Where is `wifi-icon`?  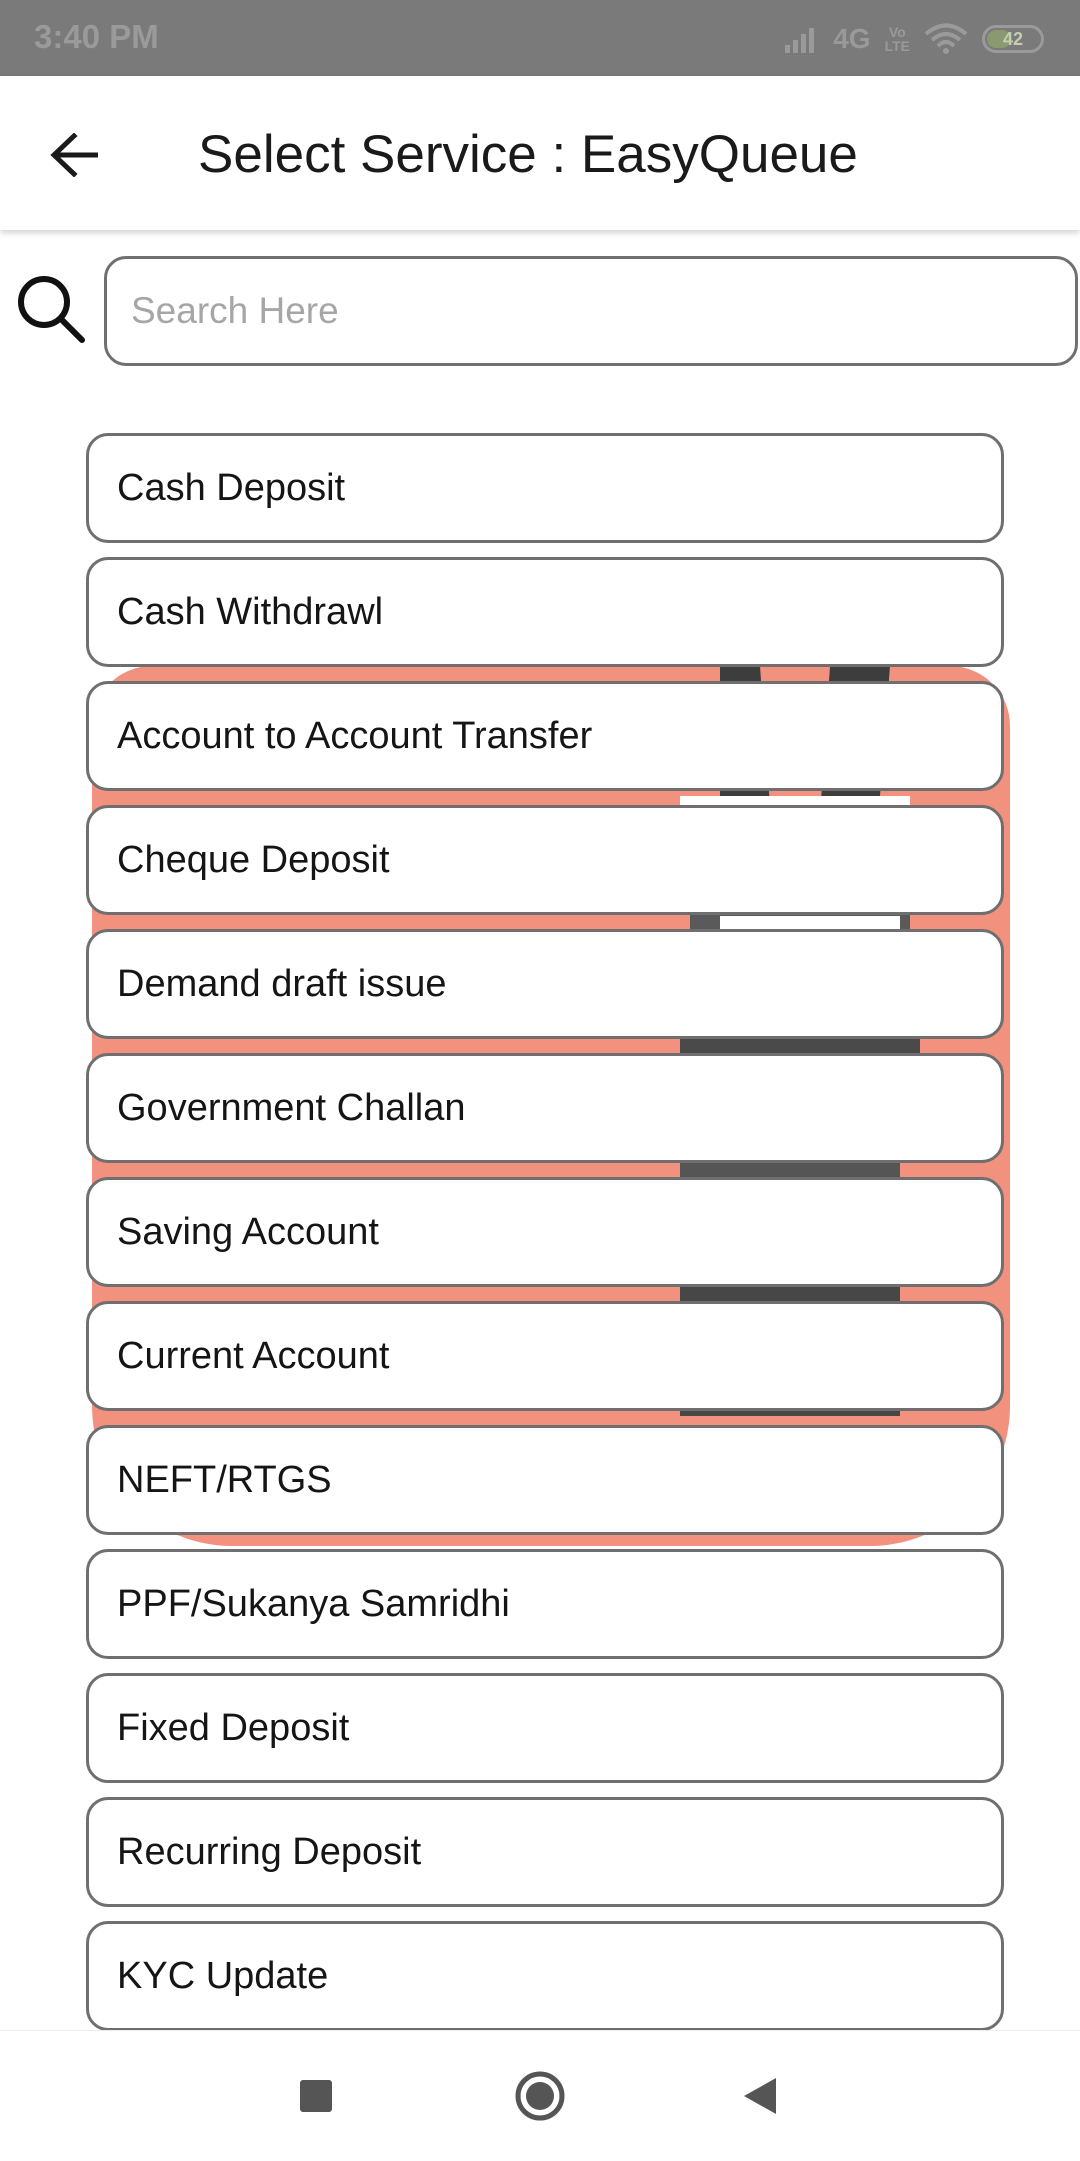
wifi-icon is located at coordinates (946, 38).